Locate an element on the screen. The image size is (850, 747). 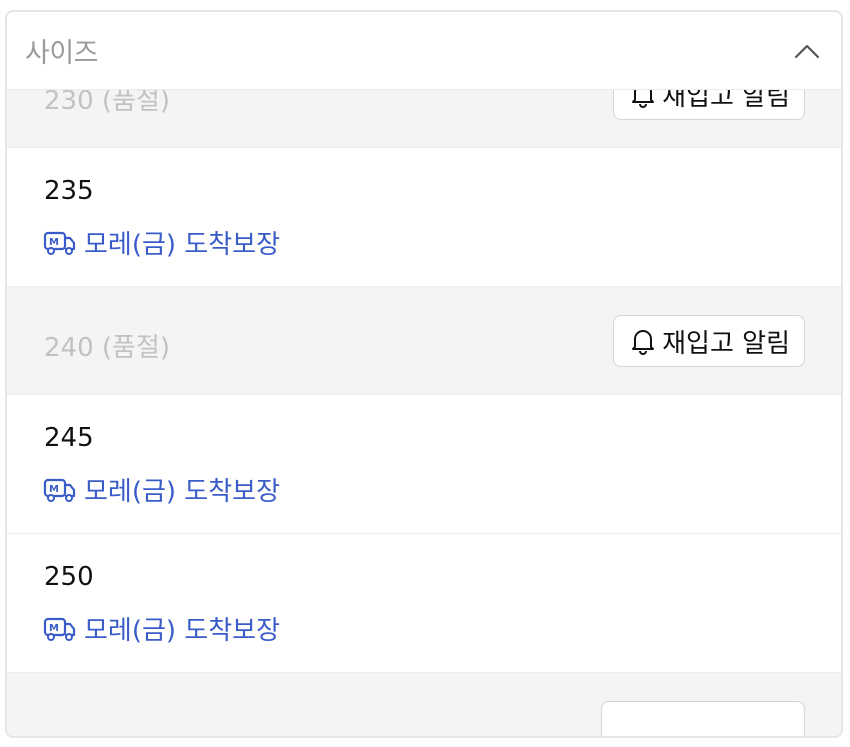
size-dropdown-title: 사이즈 is located at coordinates (62, 53).